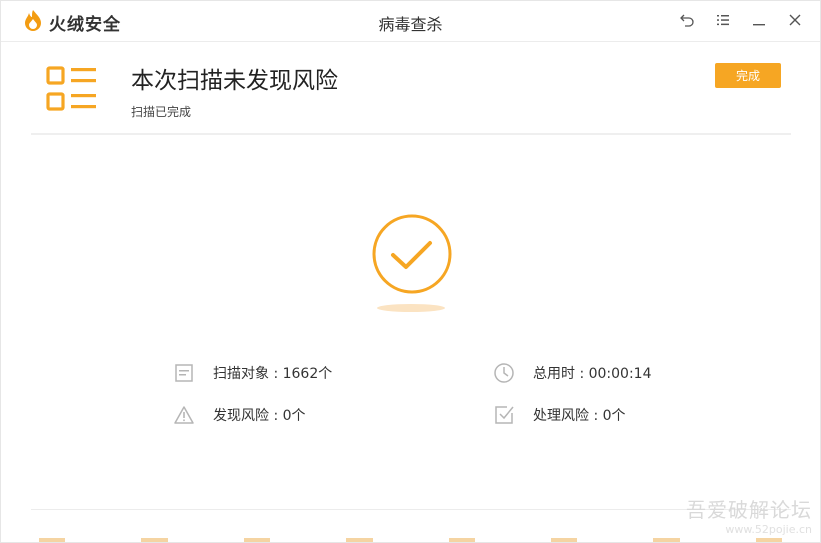  Describe the element at coordinates (768, 529) in the screenshot. I see `watermark-sub: www.52pojie.cn` at that location.